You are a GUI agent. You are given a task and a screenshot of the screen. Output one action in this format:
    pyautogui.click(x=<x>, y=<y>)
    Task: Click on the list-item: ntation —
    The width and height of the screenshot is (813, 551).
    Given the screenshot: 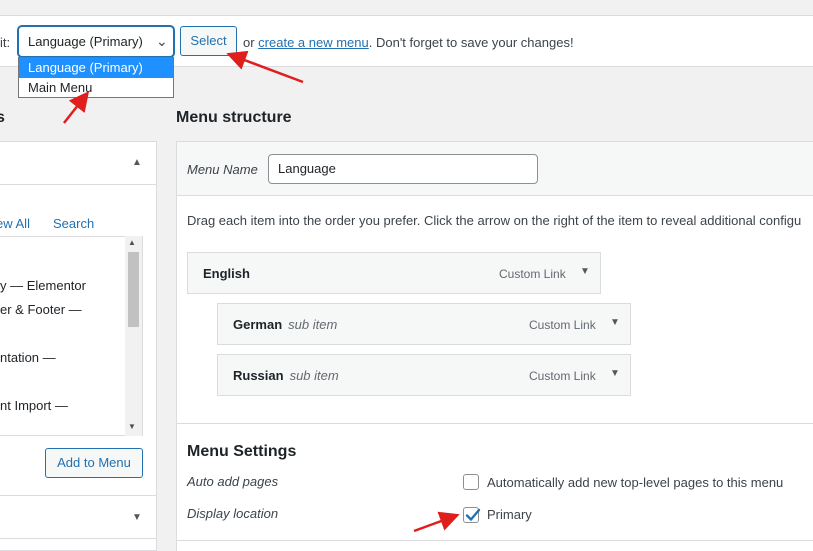 What is the action you would take?
    pyautogui.click(x=28, y=357)
    